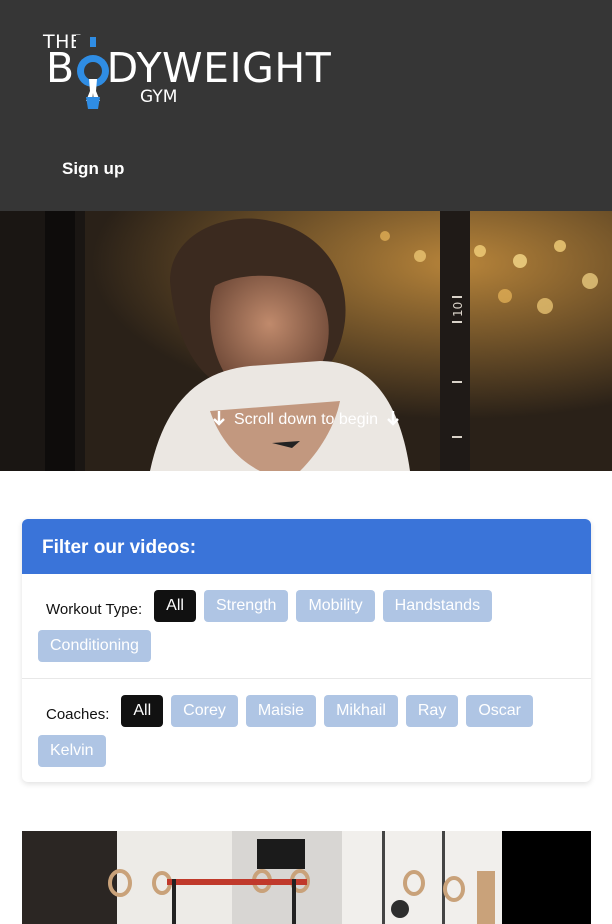 This screenshot has width=612, height=924. What do you see at coordinates (142, 711) in the screenshot?
I see `coach-all-chip: All` at bounding box center [142, 711].